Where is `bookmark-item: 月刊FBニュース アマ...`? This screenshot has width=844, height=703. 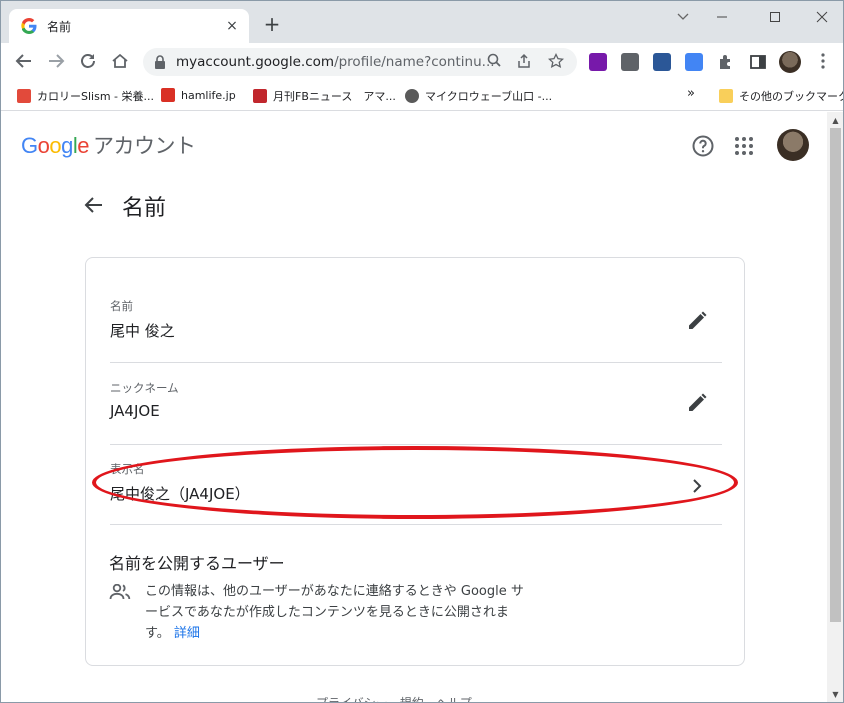 bookmark-item: 月刊FBニュース アマ... is located at coordinates (324, 96).